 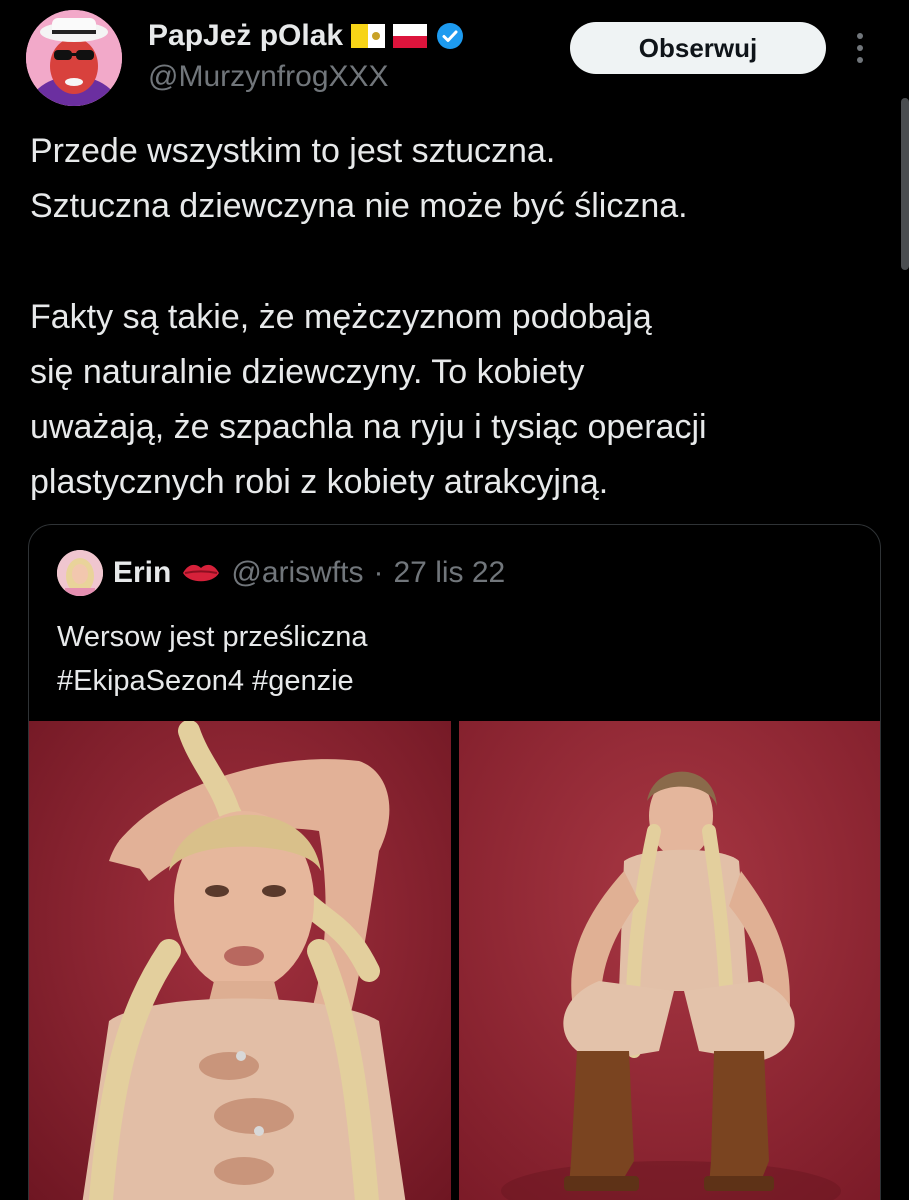 What do you see at coordinates (245, 36) in the screenshot?
I see `author-display-name: PapJeż pOlak` at bounding box center [245, 36].